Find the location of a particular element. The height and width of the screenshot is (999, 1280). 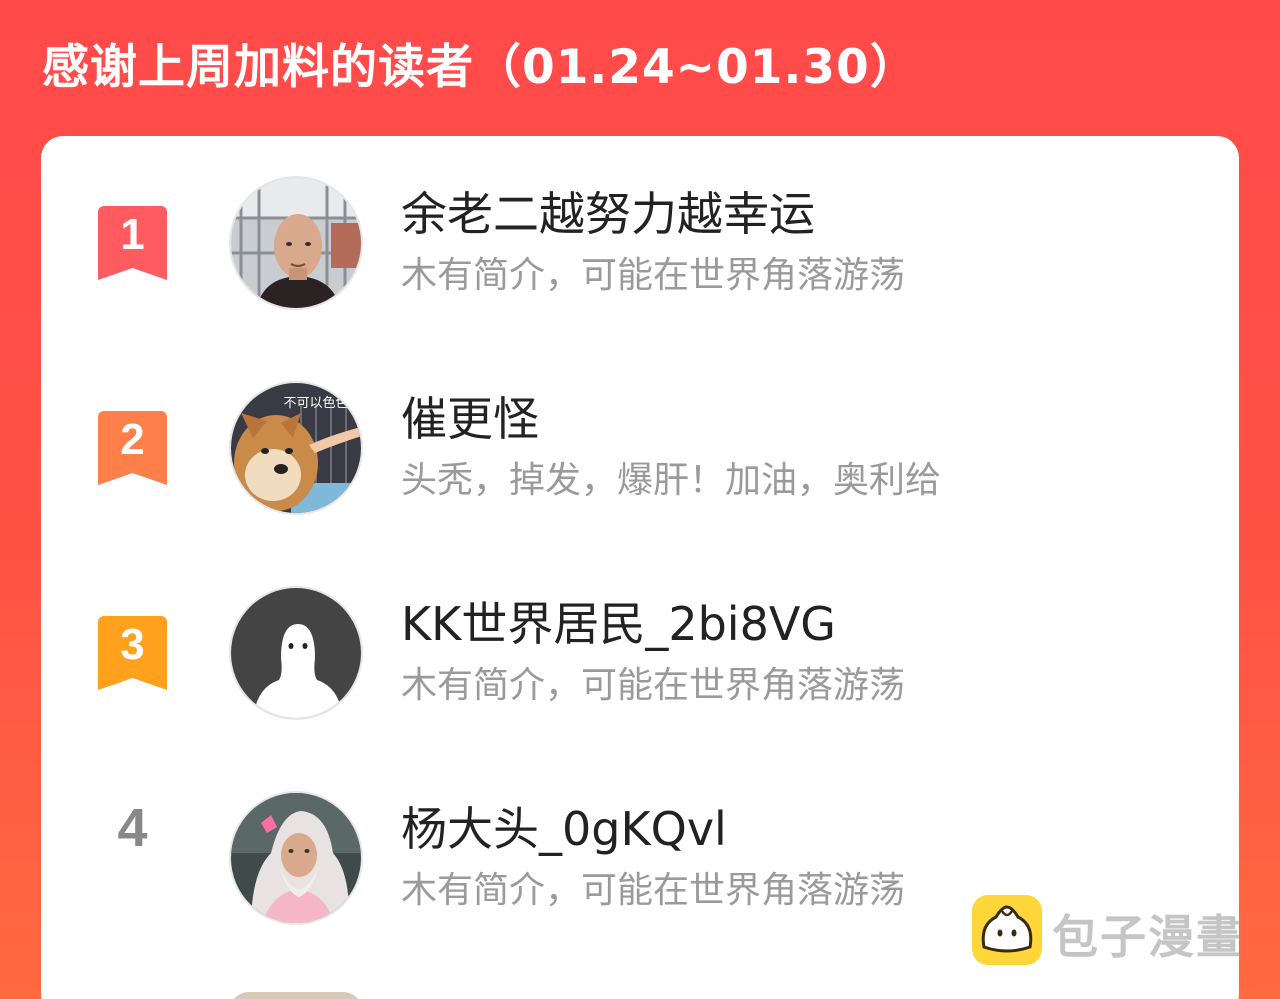

user-name: 杨大头_0gKQvl is located at coordinates (564, 826).